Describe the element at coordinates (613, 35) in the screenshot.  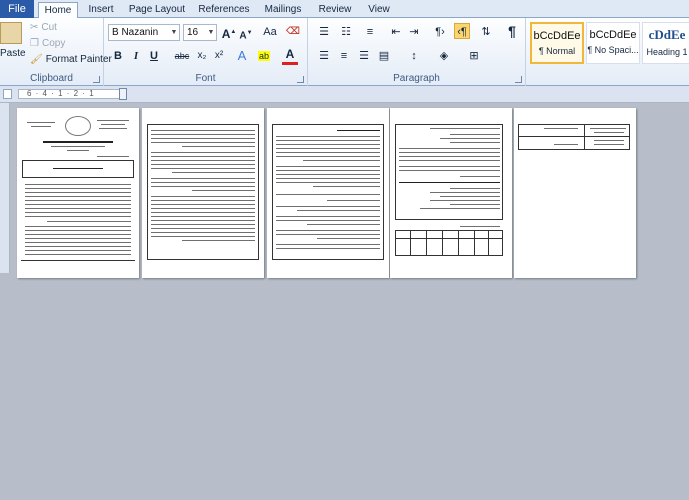
I see `style-no-spacing-sample: bCcDdEe` at that location.